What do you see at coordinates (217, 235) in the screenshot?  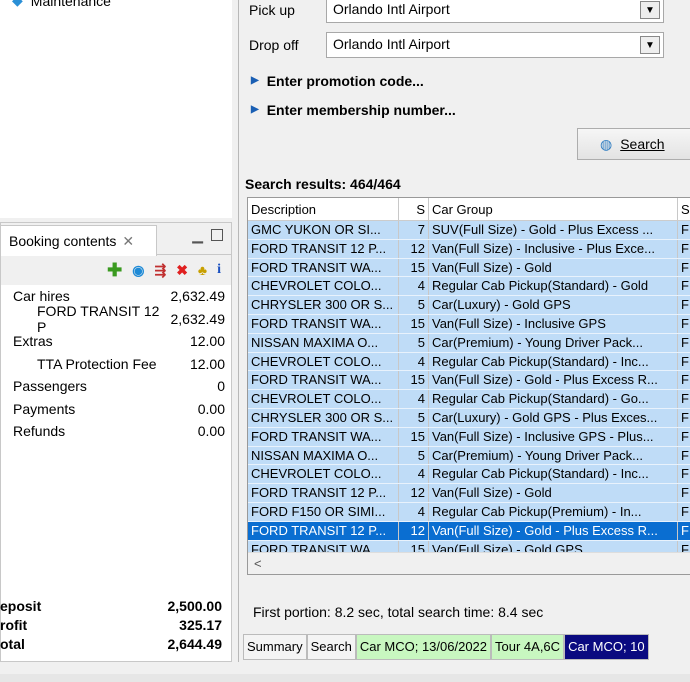 I see `maximize-icon` at bounding box center [217, 235].